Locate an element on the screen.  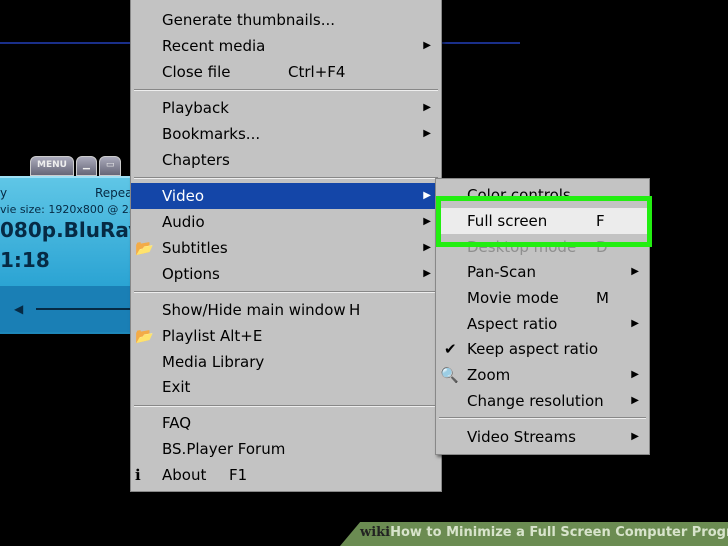
magnifier-icon: 🔍 is located at coordinates (449, 375).